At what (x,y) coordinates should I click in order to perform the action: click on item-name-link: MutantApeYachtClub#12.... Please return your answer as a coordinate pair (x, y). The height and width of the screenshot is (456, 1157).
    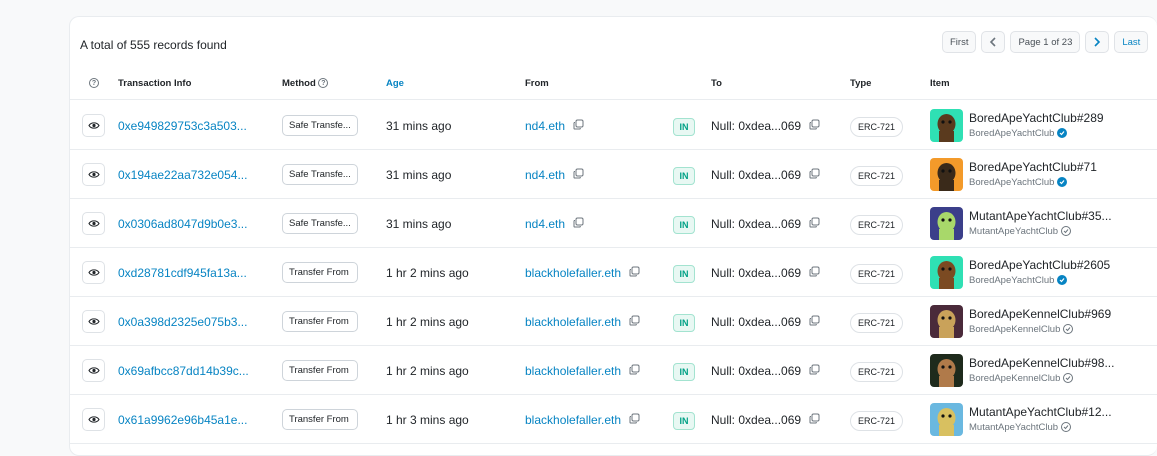
    Looking at the image, I should click on (1040, 412).